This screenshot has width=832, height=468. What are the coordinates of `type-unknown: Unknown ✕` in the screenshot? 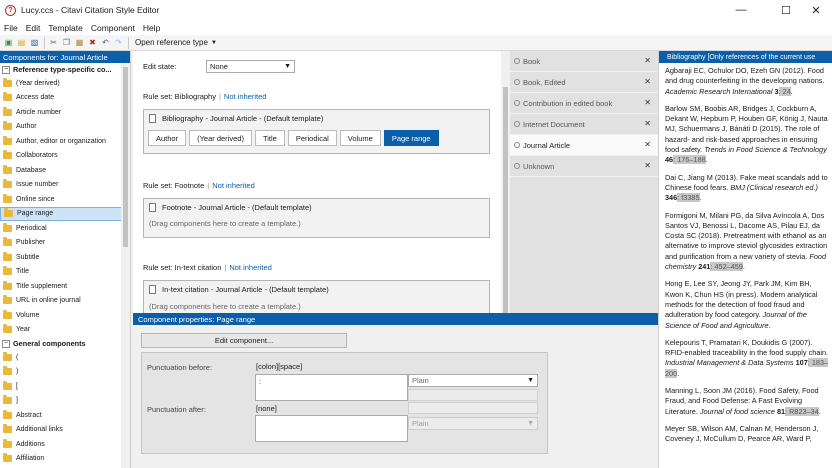 It's located at (584, 166).